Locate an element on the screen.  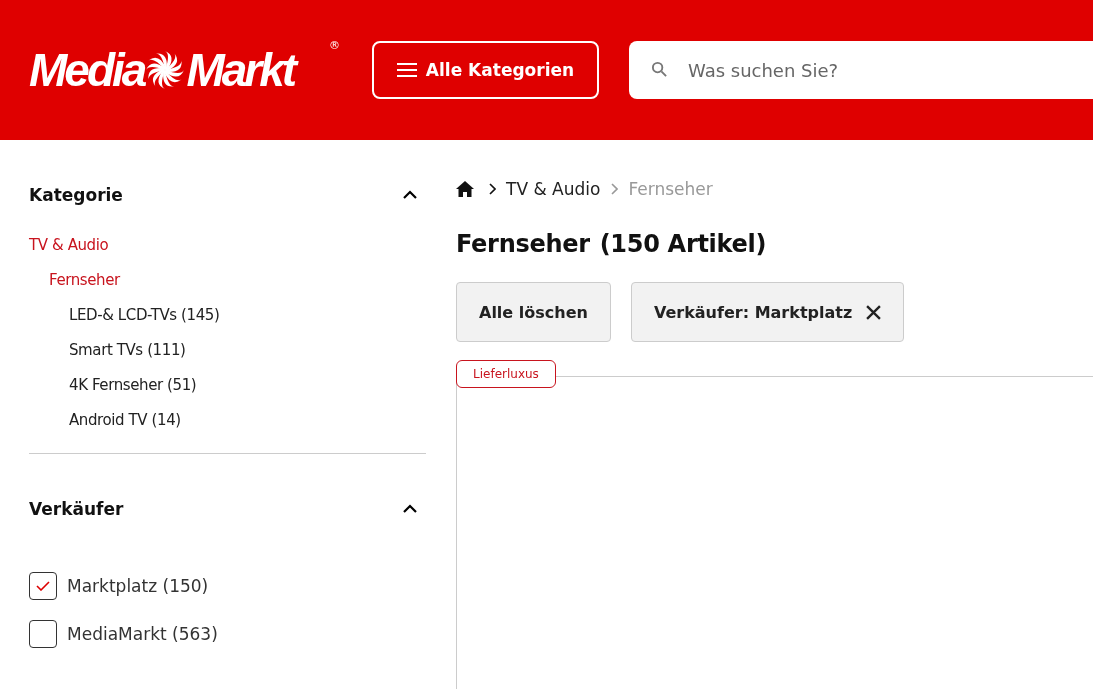
category-link: TV & Audio is located at coordinates (69, 245).